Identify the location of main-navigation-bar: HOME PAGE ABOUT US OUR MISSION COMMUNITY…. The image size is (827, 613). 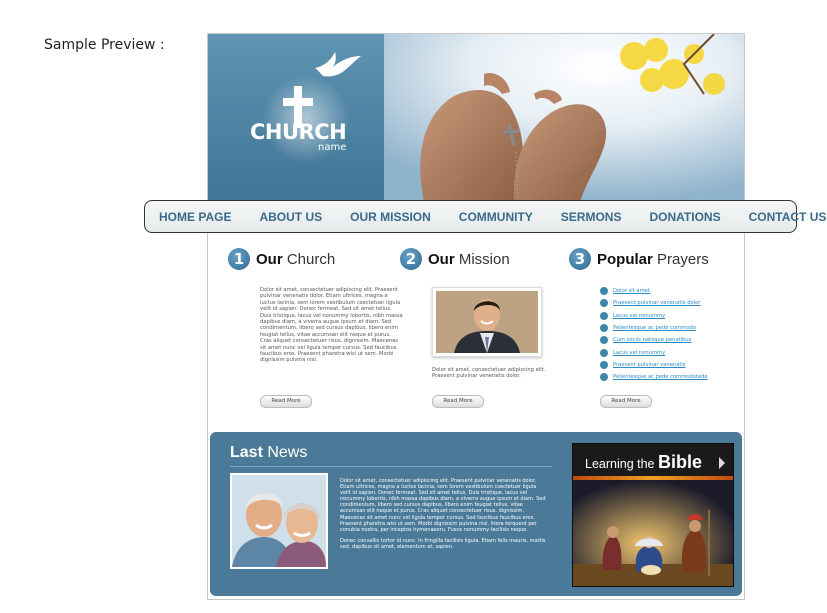
(485, 216).